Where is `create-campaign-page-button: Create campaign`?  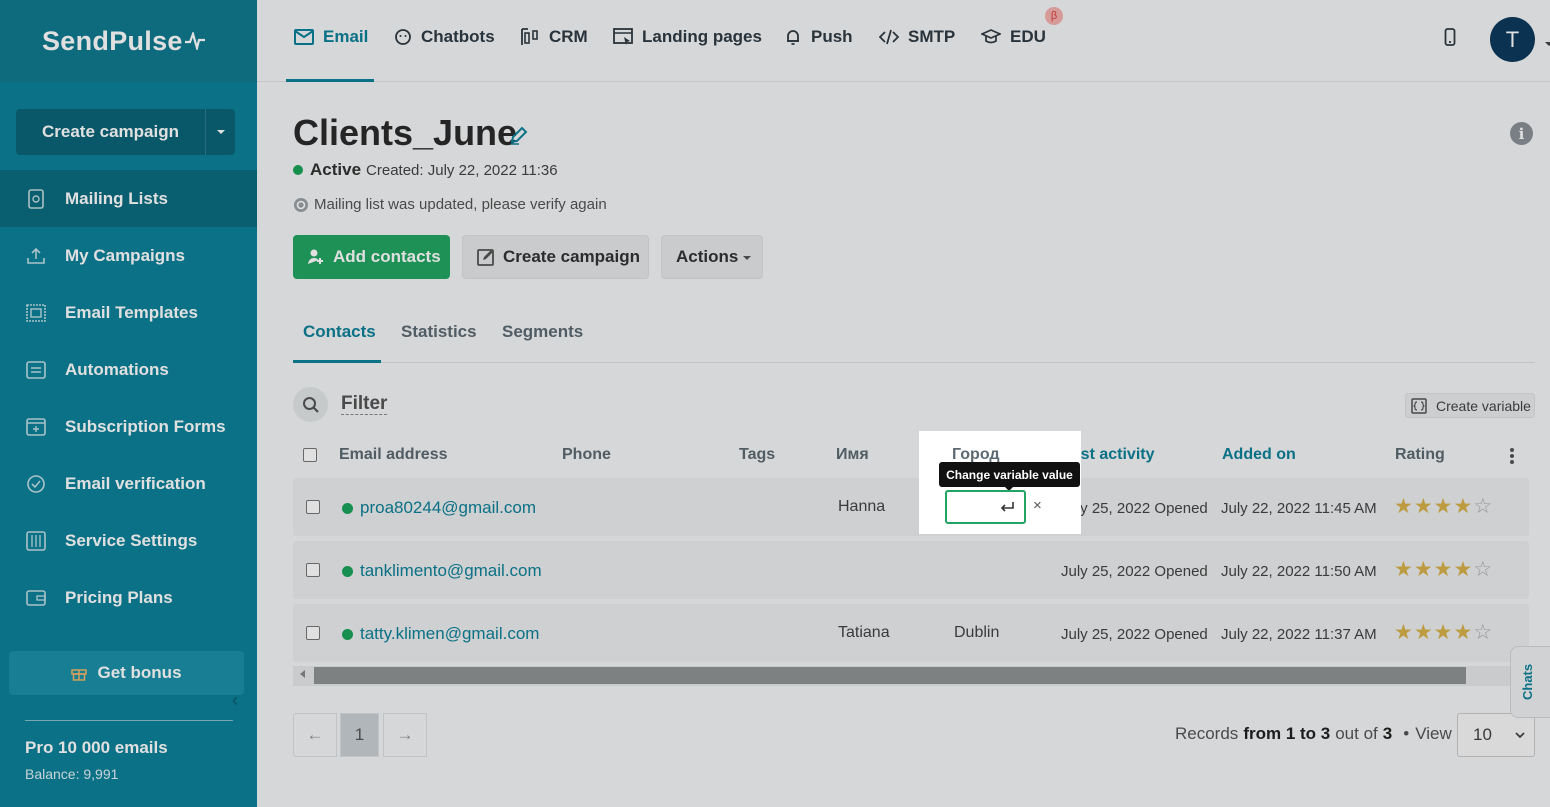 create-campaign-page-button: Create campaign is located at coordinates (555, 257).